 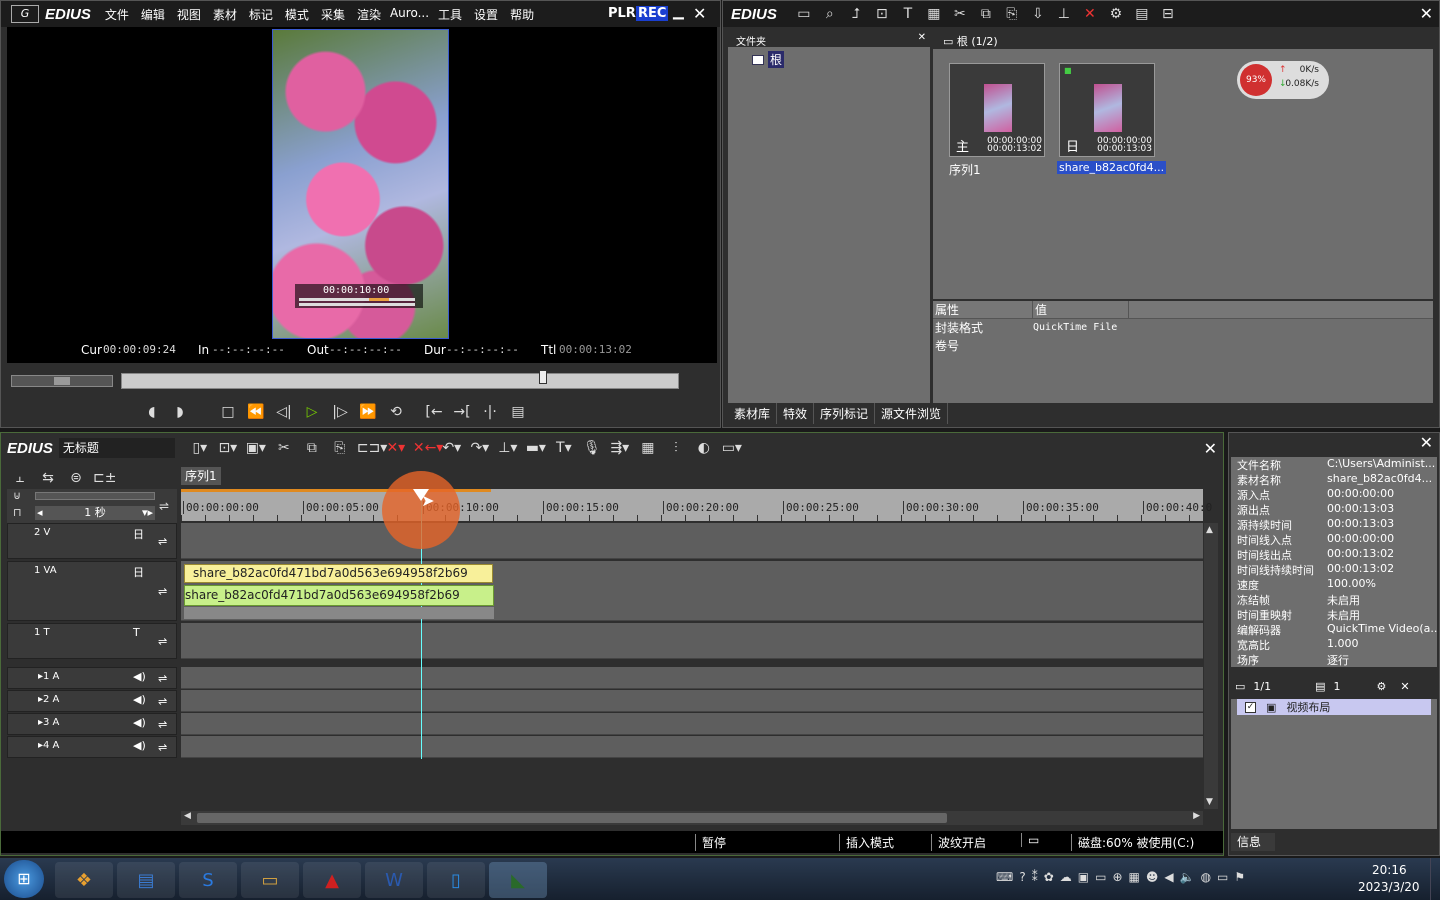 What do you see at coordinates (372, 448) in the screenshot?
I see `replace-icon: ⊏⊐▾` at bounding box center [372, 448].